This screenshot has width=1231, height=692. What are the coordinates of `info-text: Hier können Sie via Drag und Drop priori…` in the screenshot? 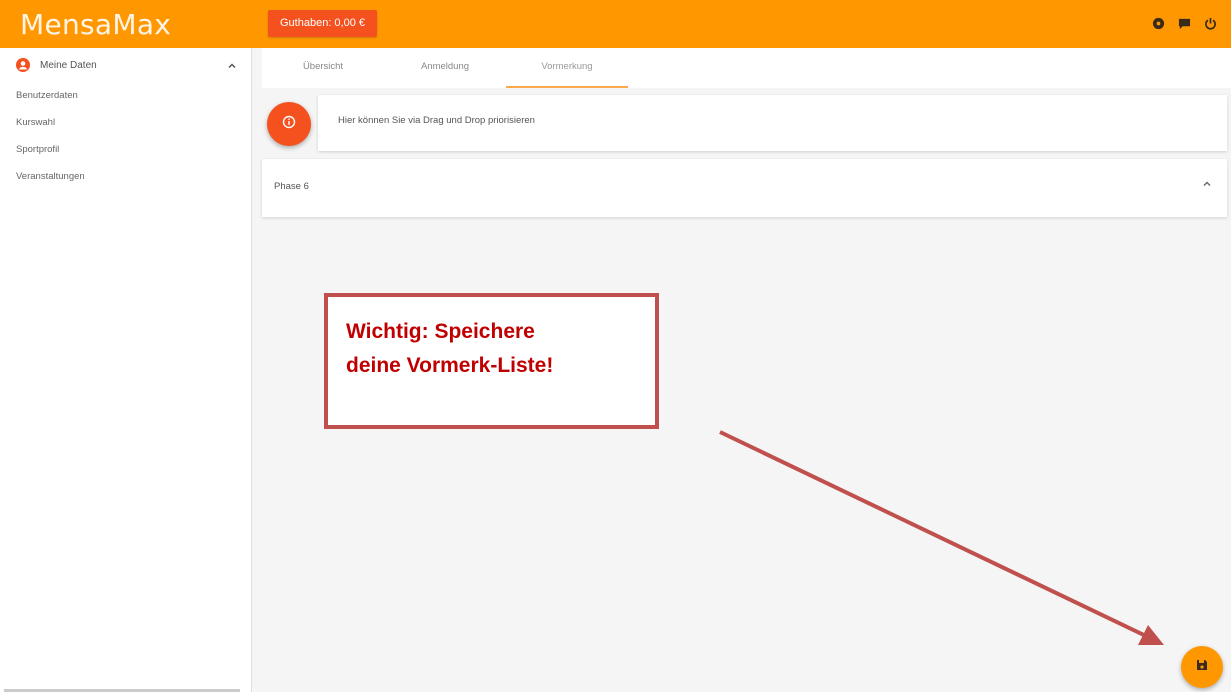 It's located at (436, 120).